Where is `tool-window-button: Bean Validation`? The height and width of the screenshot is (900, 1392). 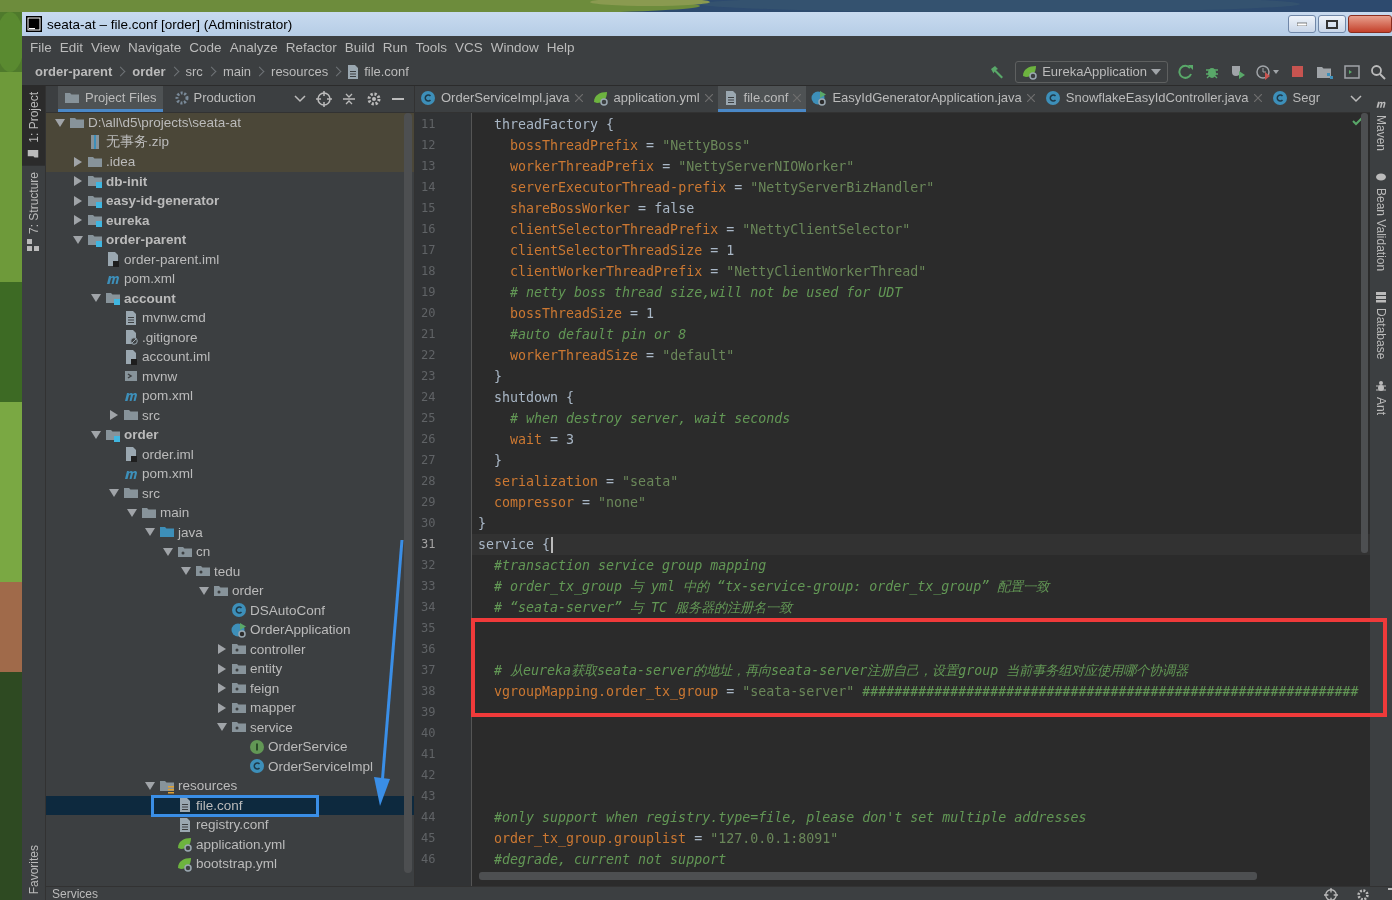
tool-window-button: Bean Validation is located at coordinates (1381, 225).